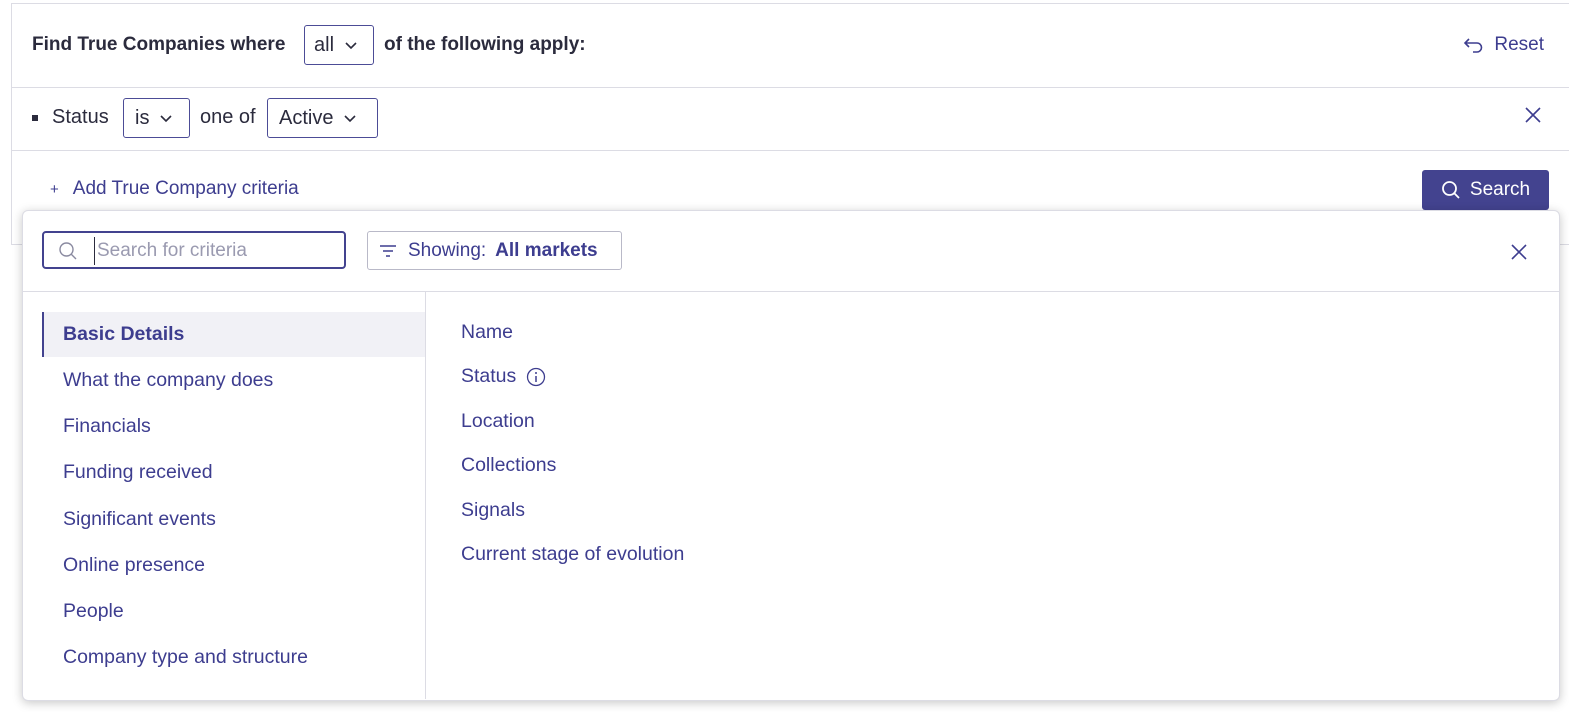 This screenshot has height=712, width=1569. I want to click on category-financials: Financials, so click(233, 426).